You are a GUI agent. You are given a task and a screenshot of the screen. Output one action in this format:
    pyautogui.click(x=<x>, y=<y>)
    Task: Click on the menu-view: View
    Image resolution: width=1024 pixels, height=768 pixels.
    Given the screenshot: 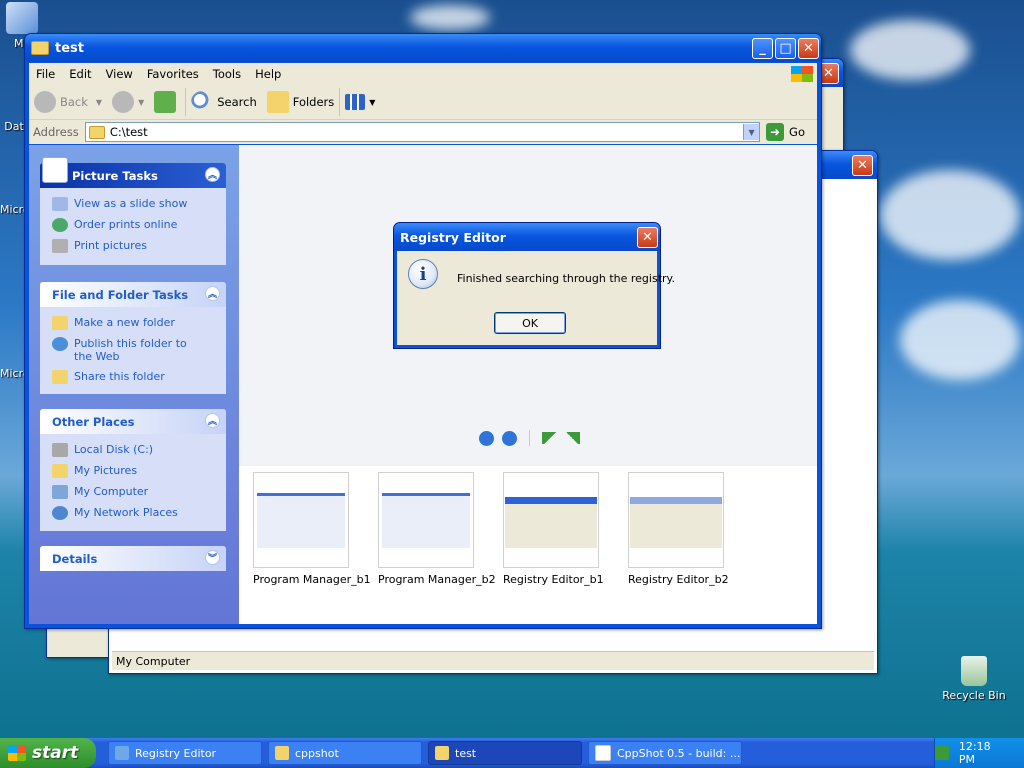 What is the action you would take?
    pyautogui.click(x=119, y=74)
    